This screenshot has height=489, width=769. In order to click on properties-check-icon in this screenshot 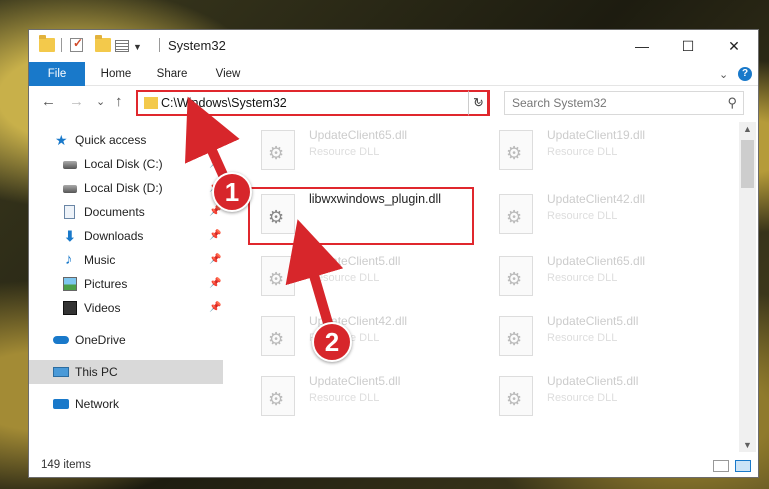, I will do `click(76, 44)`.